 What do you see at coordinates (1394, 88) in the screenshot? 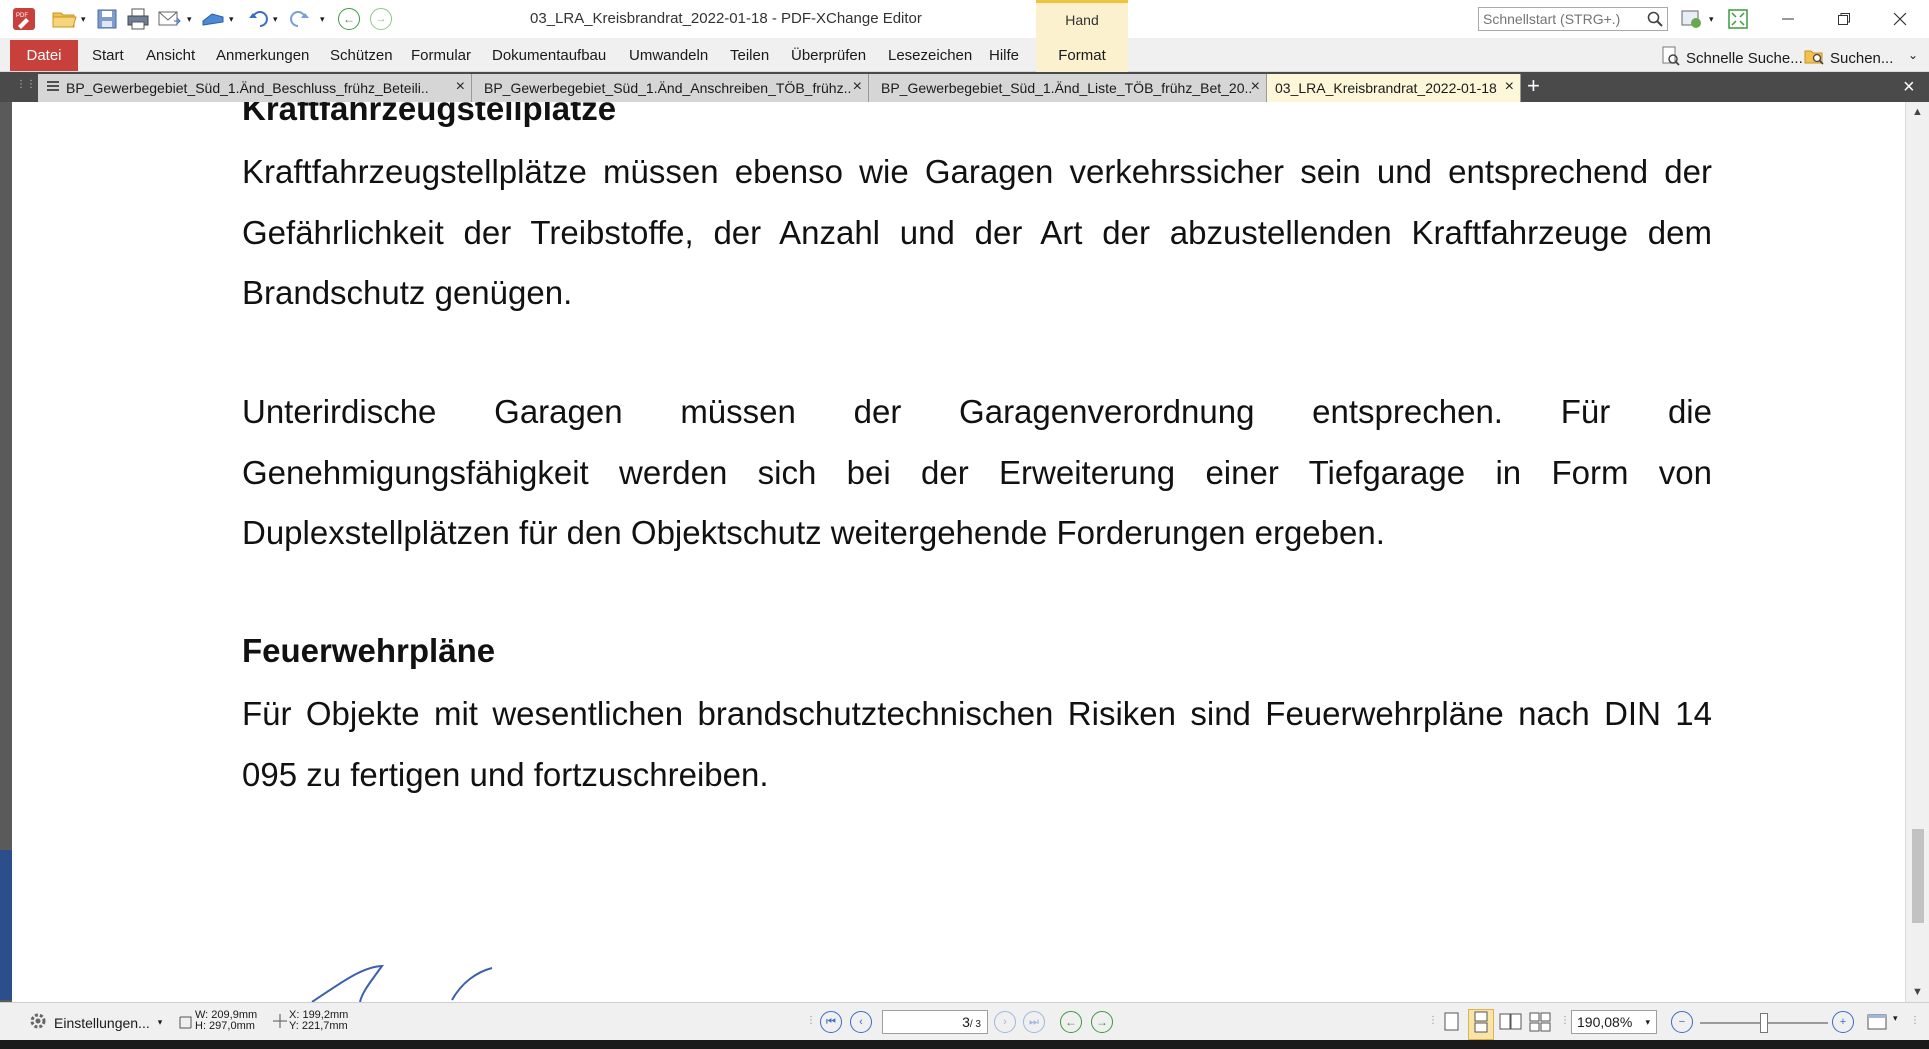
I see `doc-tab-4-active: 03_LRA_Kreisbrandrat_2022-01-18 ×` at bounding box center [1394, 88].